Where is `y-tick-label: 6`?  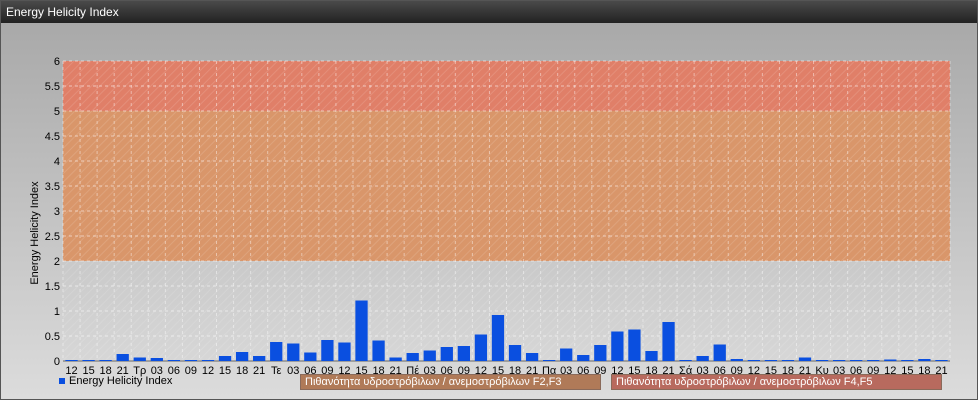 y-tick-label: 6 is located at coordinates (57, 62).